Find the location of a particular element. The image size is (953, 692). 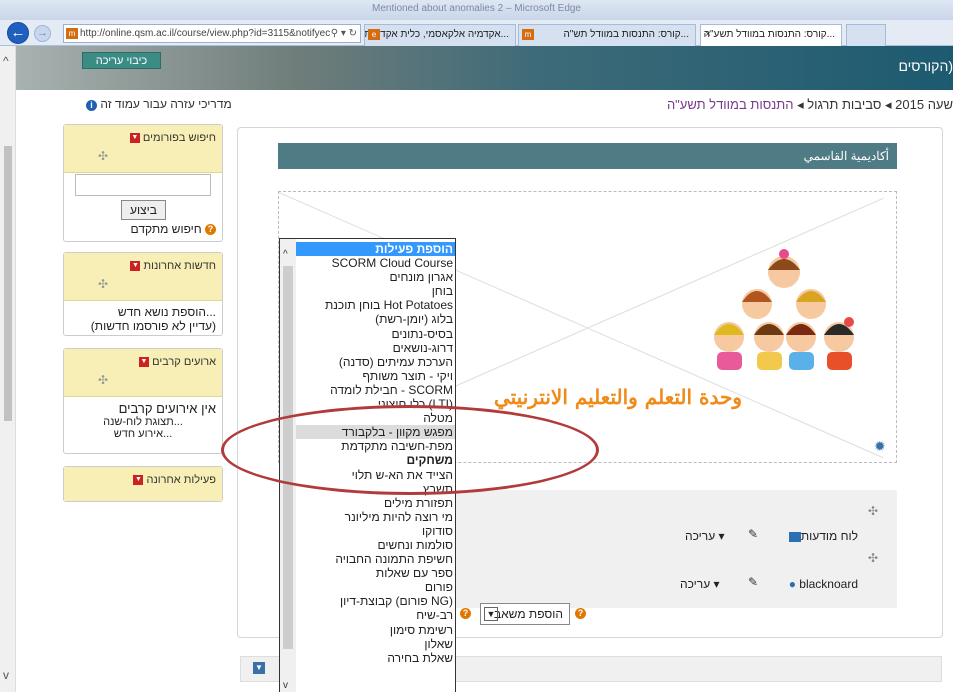

listbox-option: דרוג-נושאים is located at coordinates (375, 348).